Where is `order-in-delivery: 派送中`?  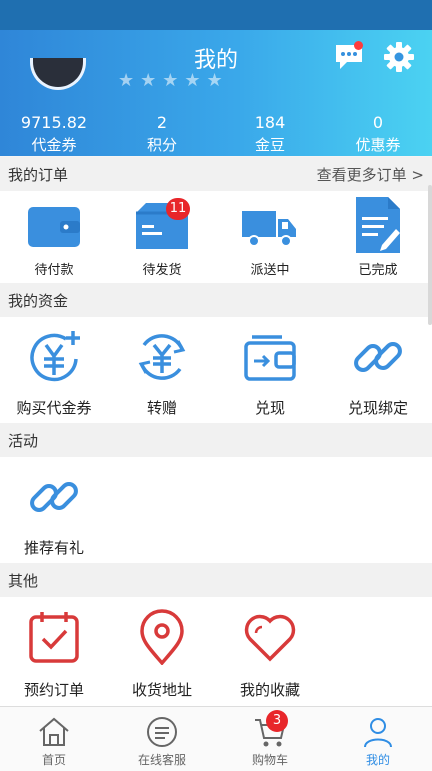 order-in-delivery: 派送中 is located at coordinates (270, 237).